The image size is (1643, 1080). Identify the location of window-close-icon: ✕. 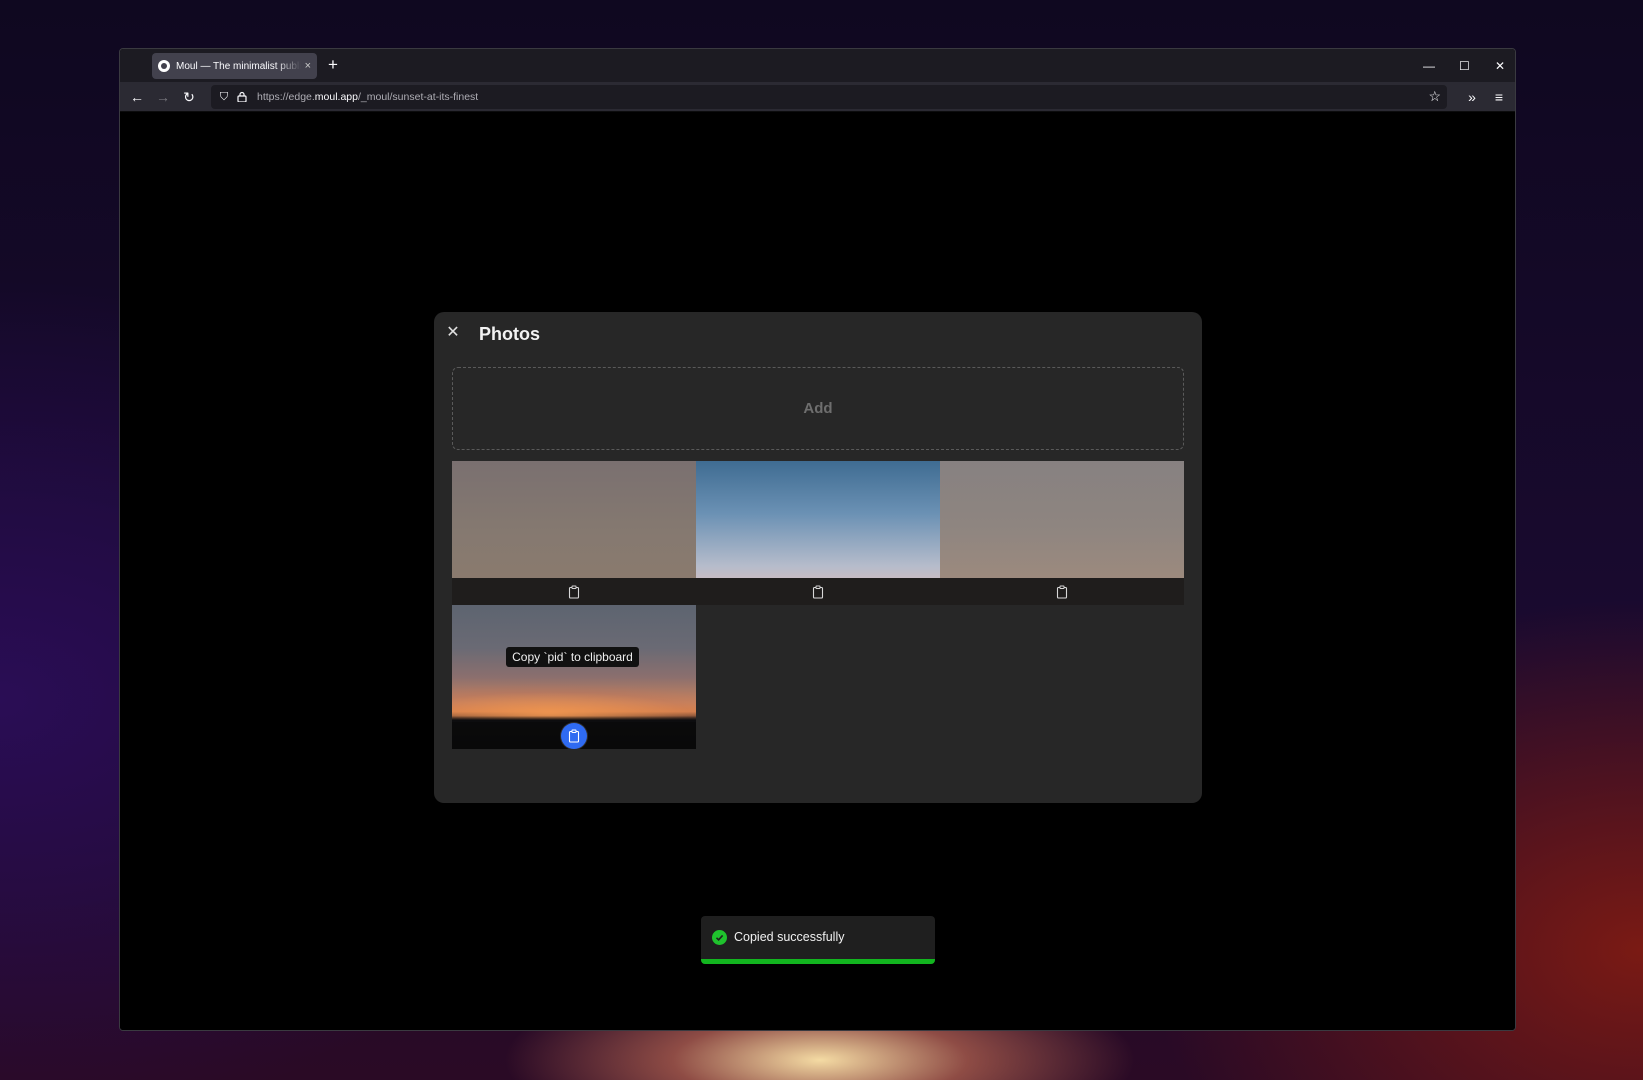
(1500, 66).